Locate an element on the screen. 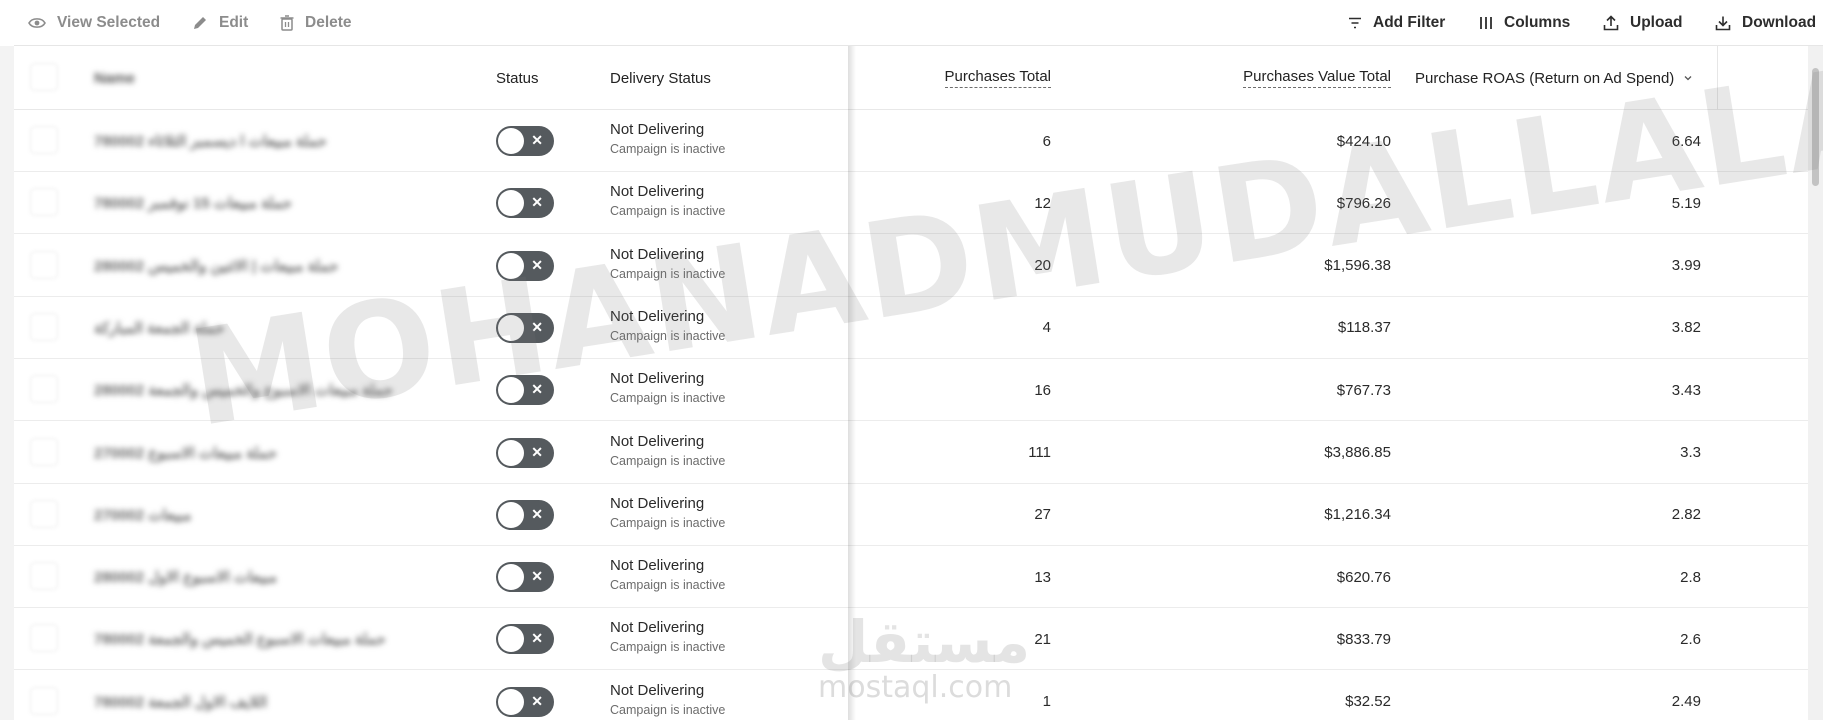 This screenshot has width=1823, height=720. purchases-total-cell: 27 is located at coordinates (1042, 515).